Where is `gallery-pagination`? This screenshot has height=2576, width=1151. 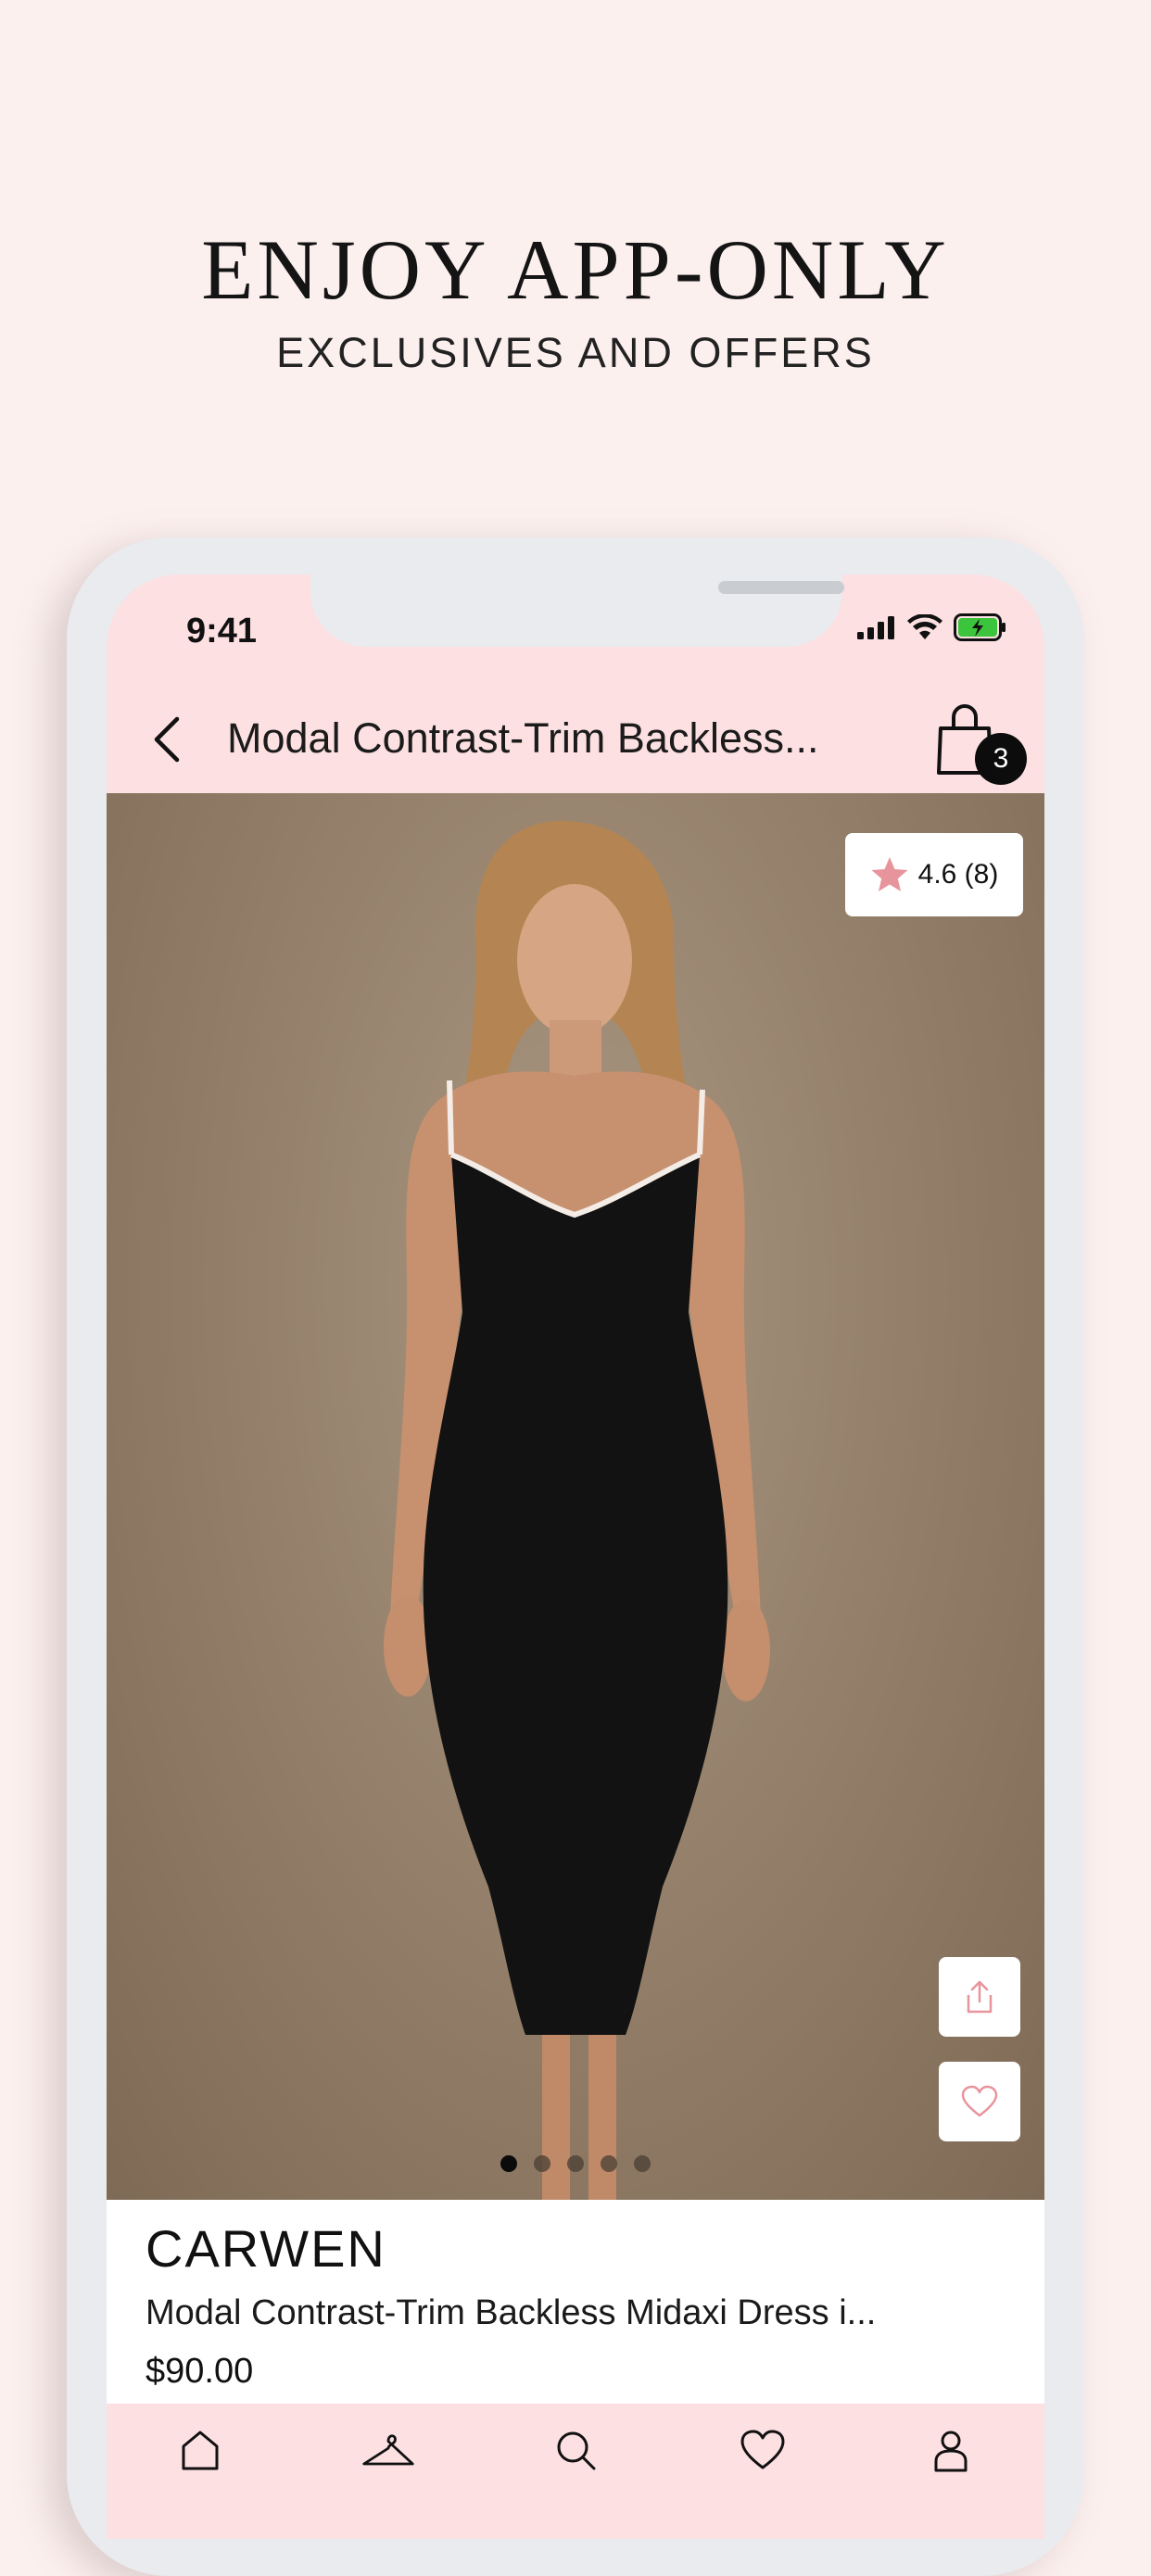 gallery-pagination is located at coordinates (575, 2164).